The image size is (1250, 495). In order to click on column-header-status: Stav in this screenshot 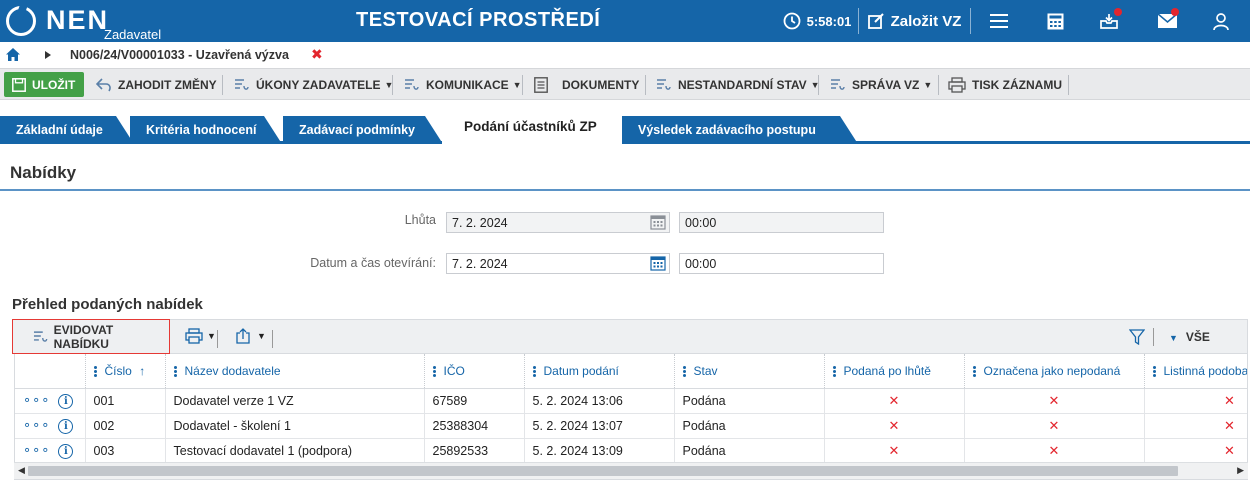, I will do `click(749, 371)`.